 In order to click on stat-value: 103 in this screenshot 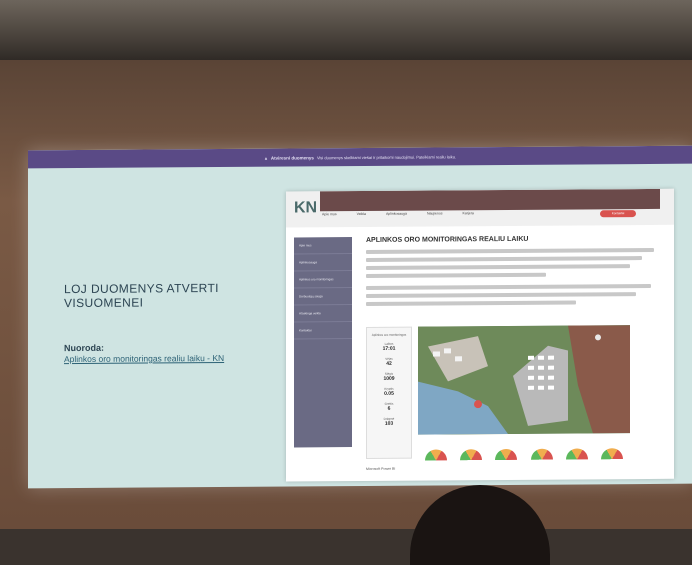, I will do `click(389, 423)`.